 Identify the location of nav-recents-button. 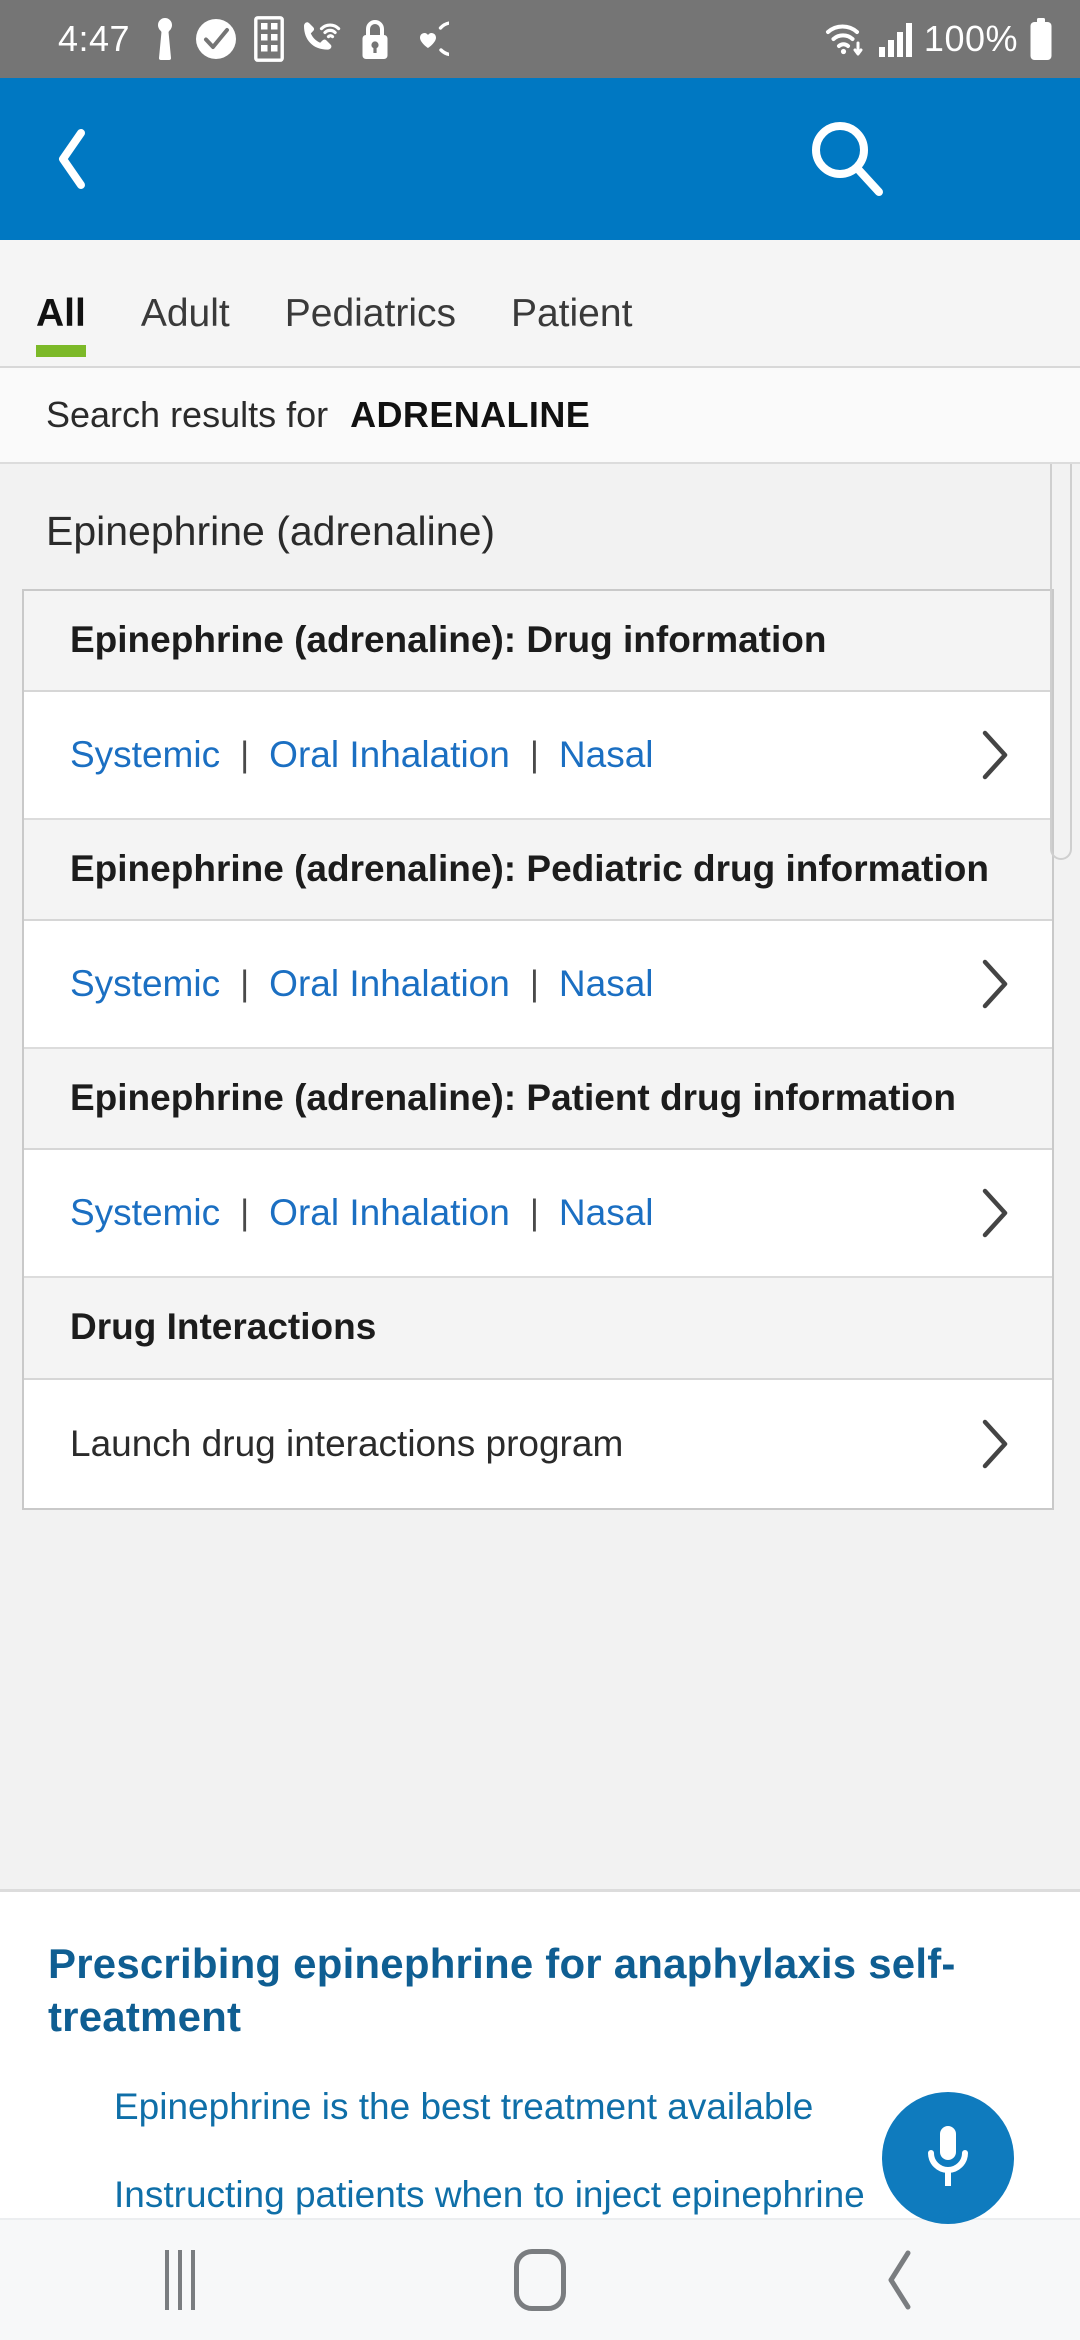
(180, 2280).